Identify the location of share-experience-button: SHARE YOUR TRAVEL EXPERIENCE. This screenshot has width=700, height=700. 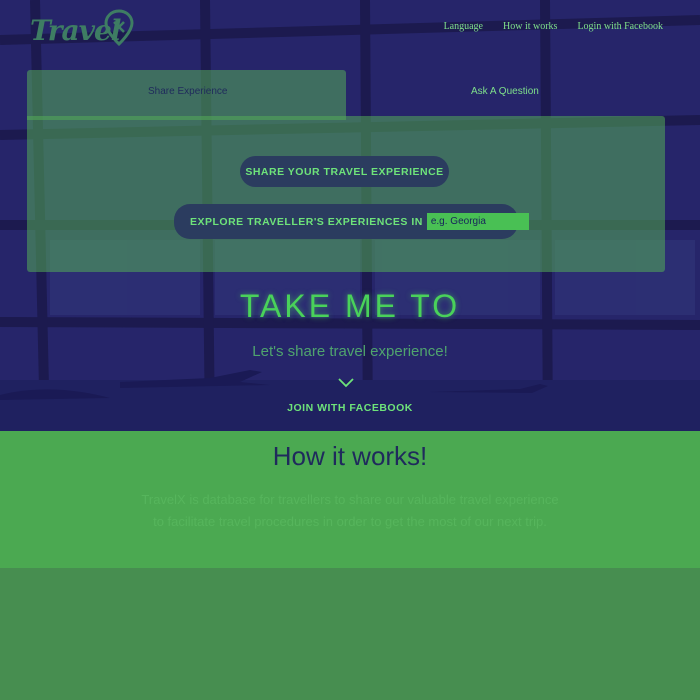
(344, 171).